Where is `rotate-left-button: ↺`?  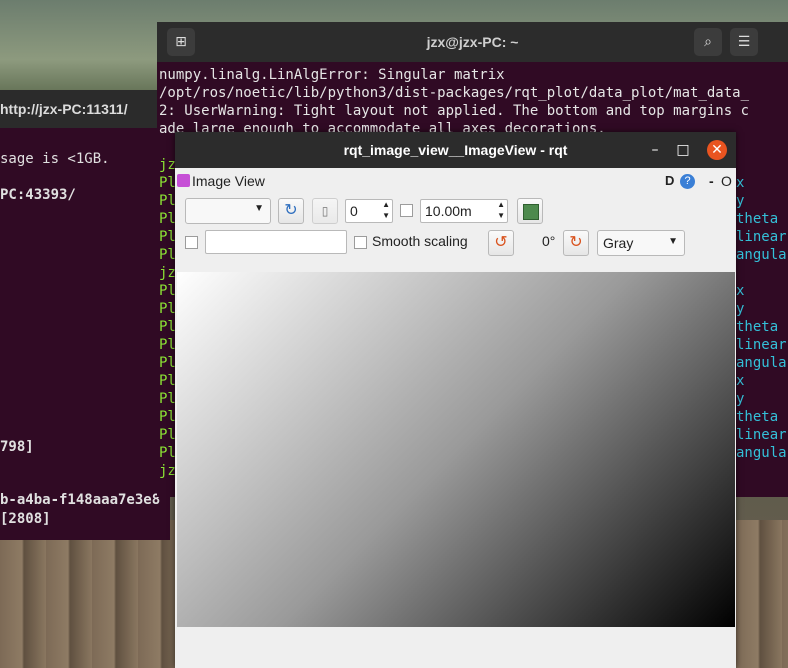
rotate-left-button: ↺ is located at coordinates (501, 243).